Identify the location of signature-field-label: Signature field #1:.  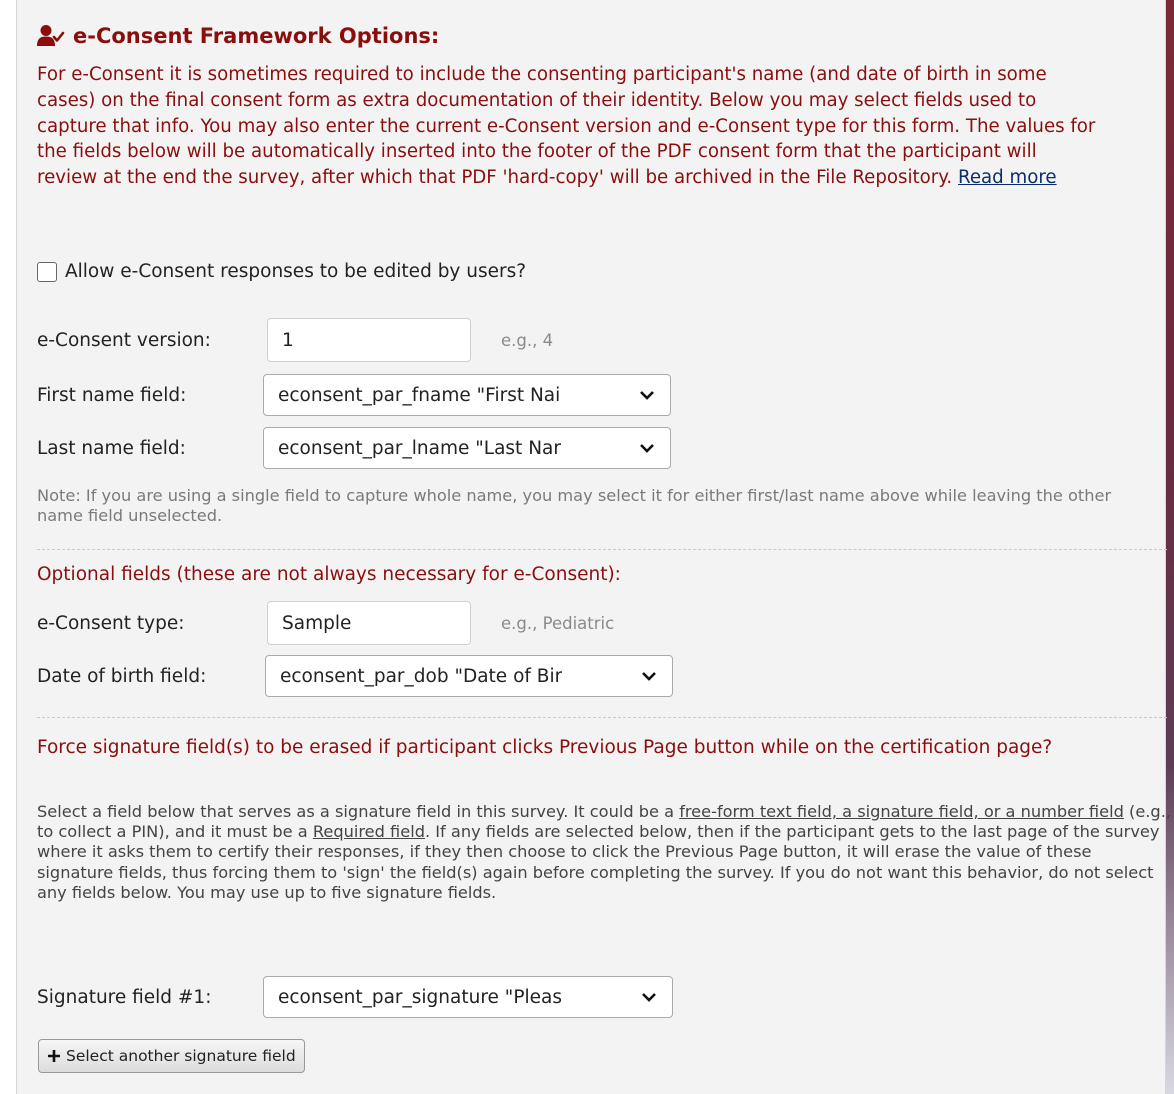
(124, 997).